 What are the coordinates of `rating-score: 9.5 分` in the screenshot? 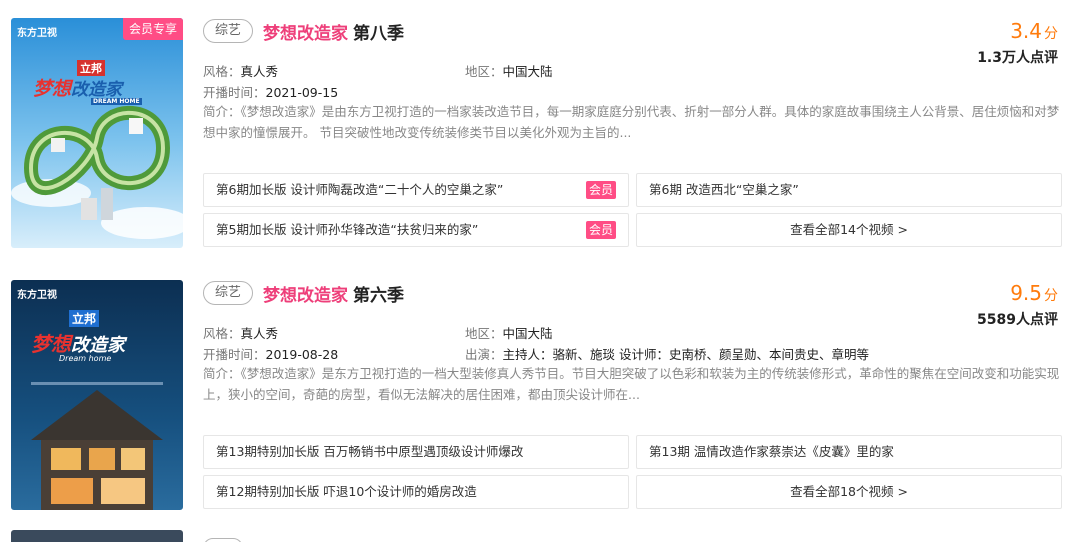 It's located at (1034, 293).